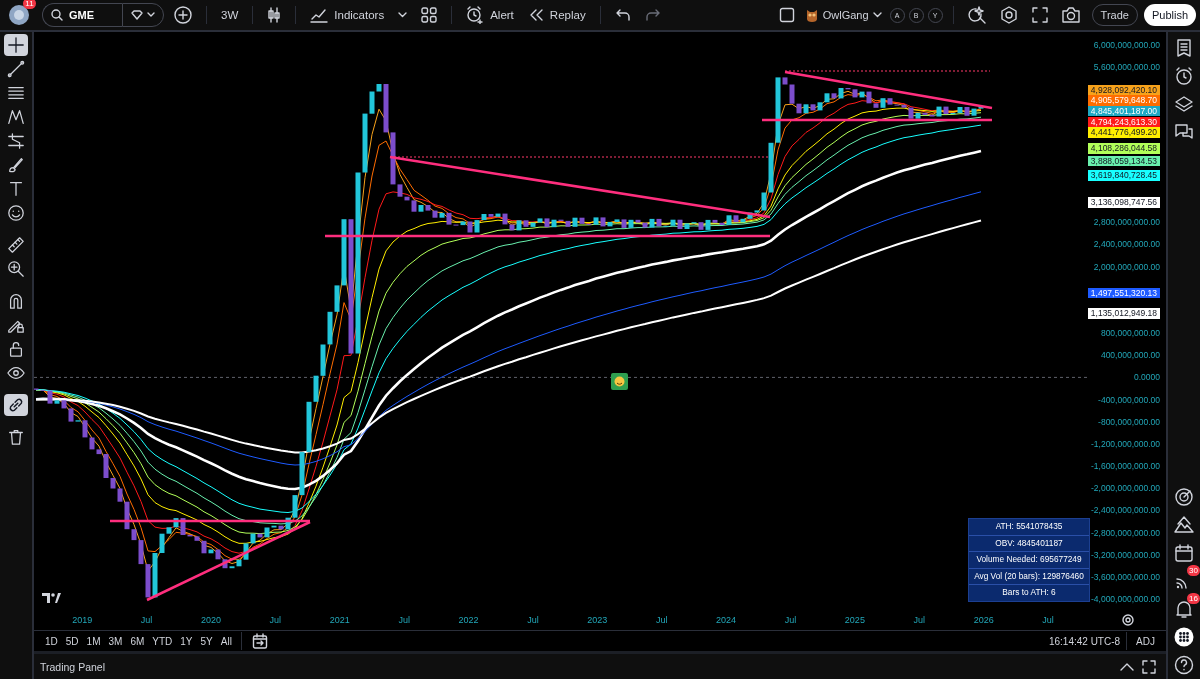  I want to click on layers-icon, so click(1184, 104).